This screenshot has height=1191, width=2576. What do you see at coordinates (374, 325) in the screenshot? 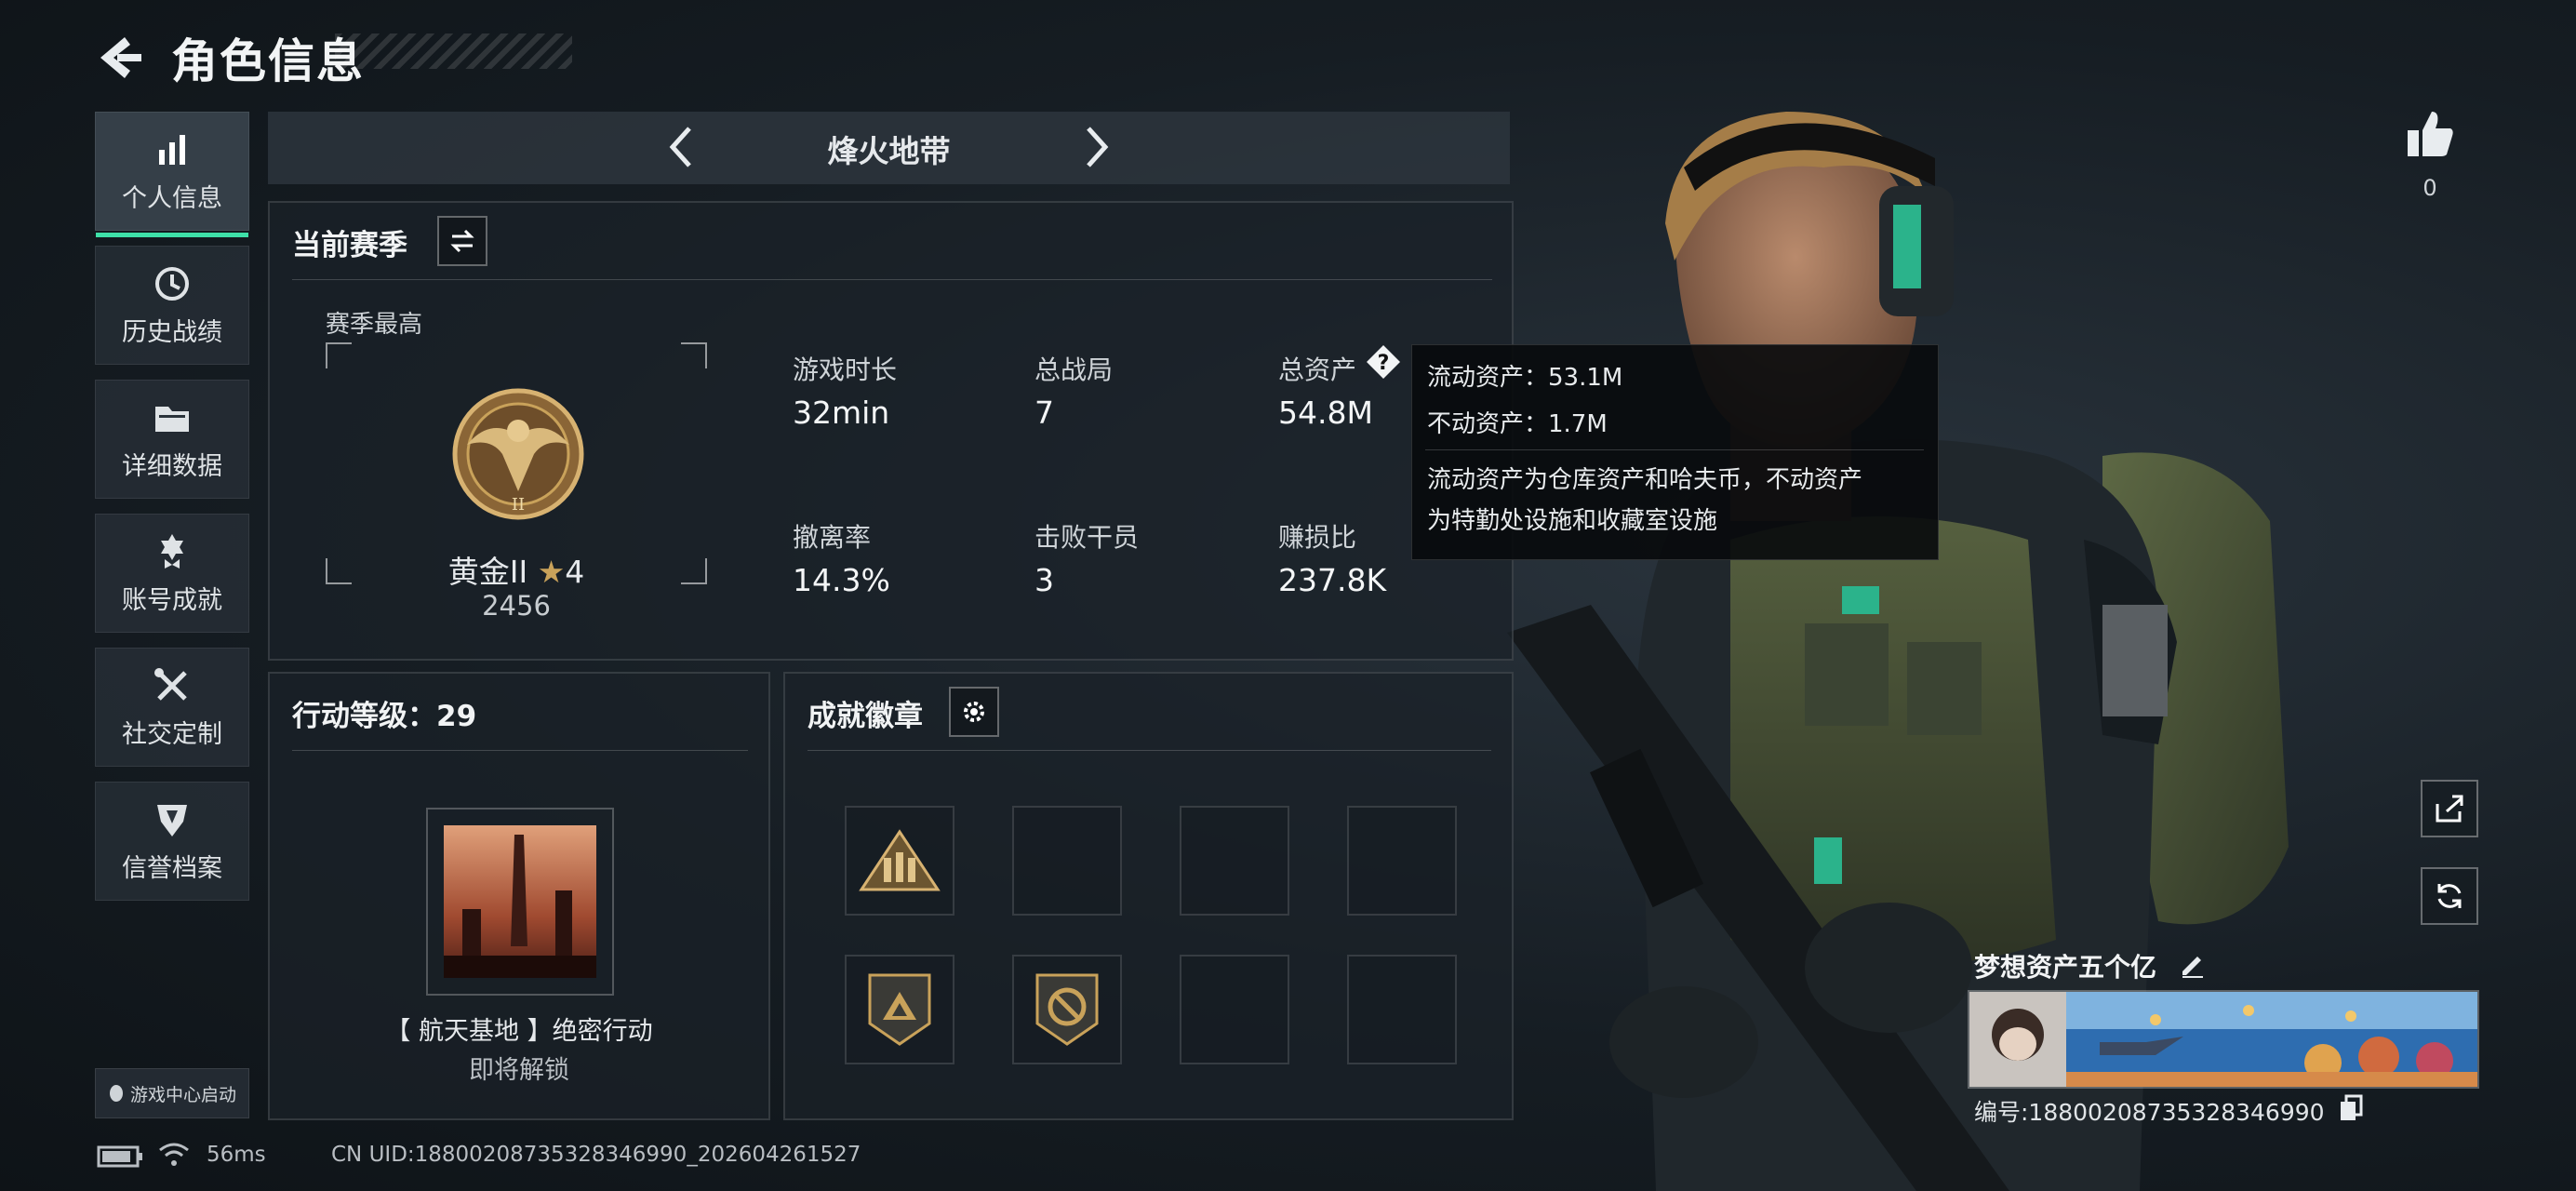
I see `season-best-label: 赛季最高` at bounding box center [374, 325].